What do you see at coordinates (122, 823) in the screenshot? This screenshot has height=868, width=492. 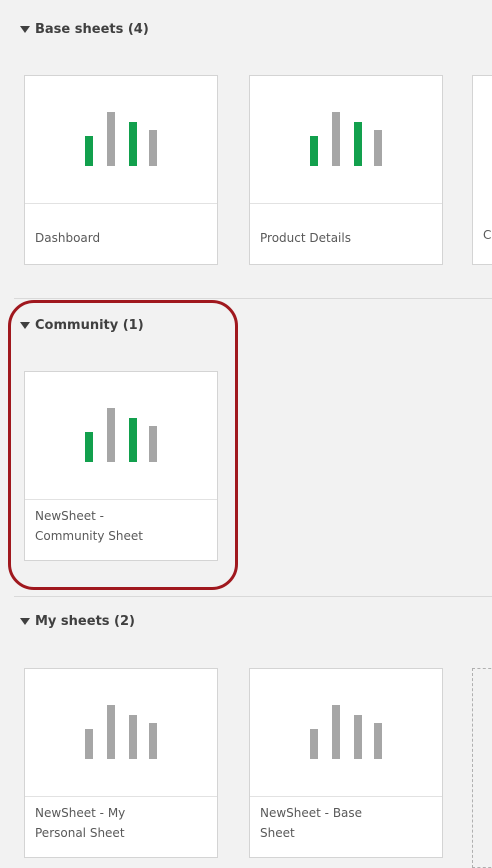 I see `sheet-card-title: NewSheet - My Personal Sheet` at bounding box center [122, 823].